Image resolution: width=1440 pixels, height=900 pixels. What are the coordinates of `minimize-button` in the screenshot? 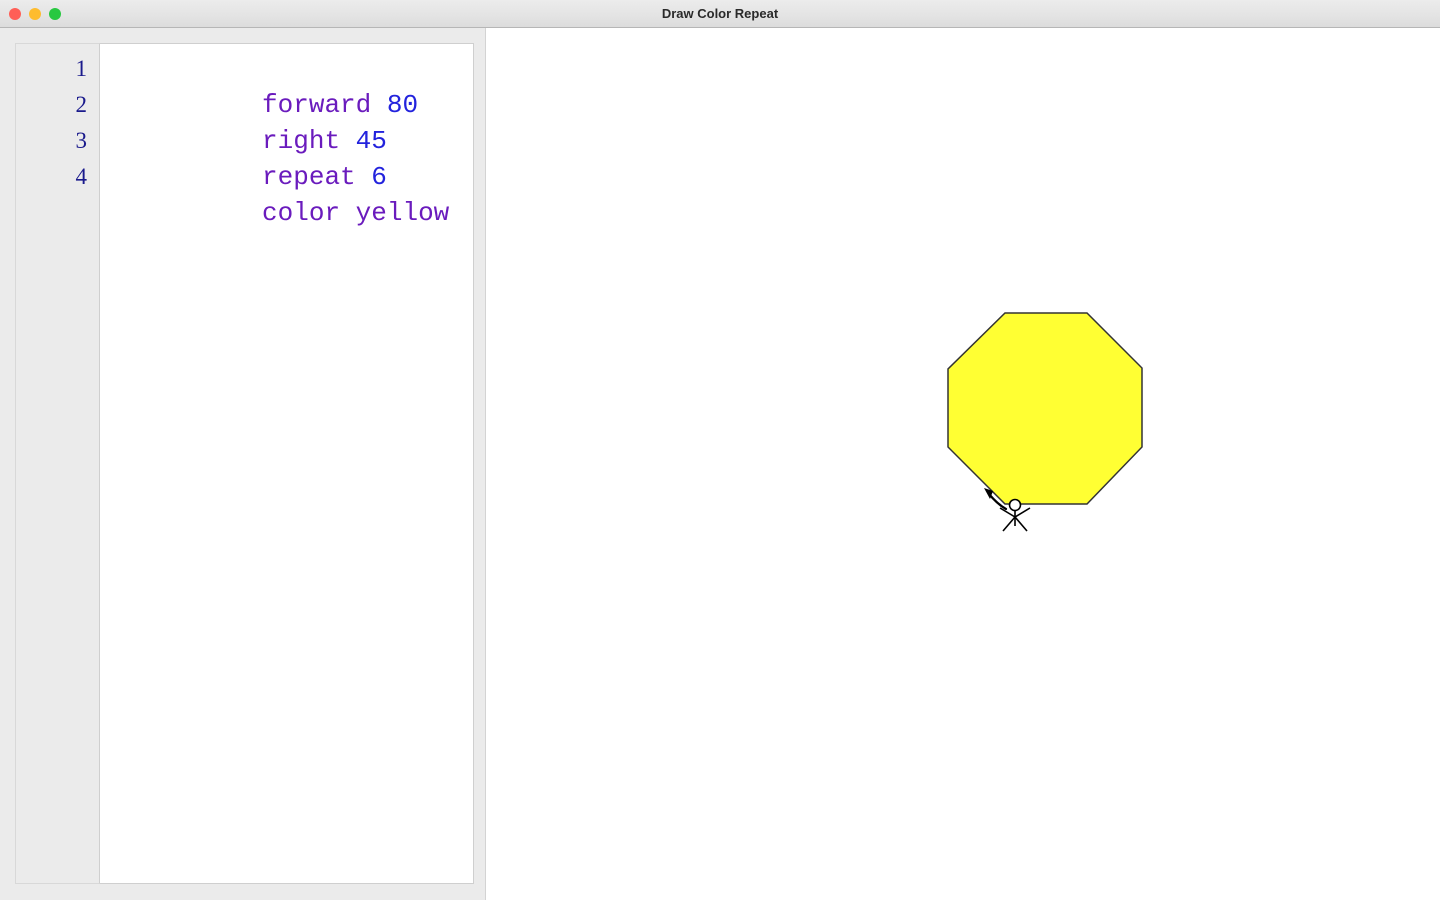 It's located at (35, 14).